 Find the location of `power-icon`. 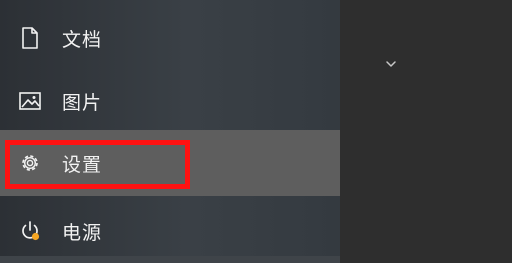

power-icon is located at coordinates (30, 231).